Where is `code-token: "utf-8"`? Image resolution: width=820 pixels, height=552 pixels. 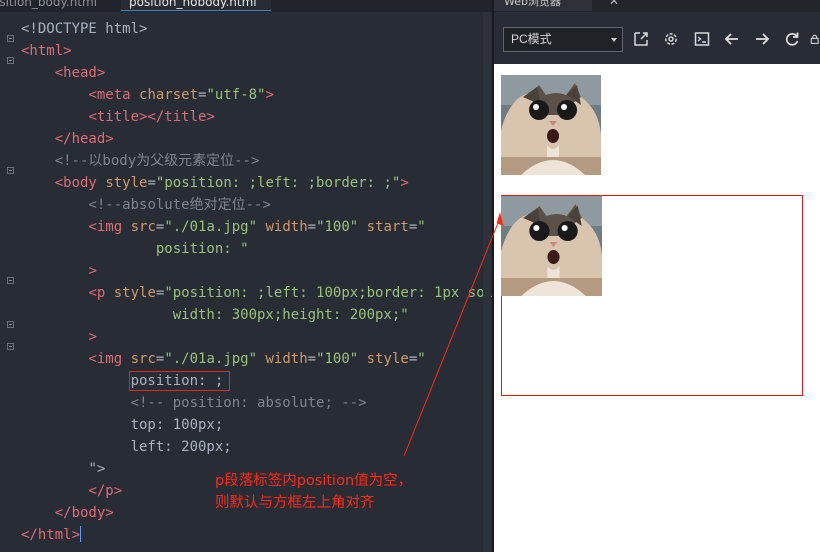 code-token: "utf-8" is located at coordinates (236, 95).